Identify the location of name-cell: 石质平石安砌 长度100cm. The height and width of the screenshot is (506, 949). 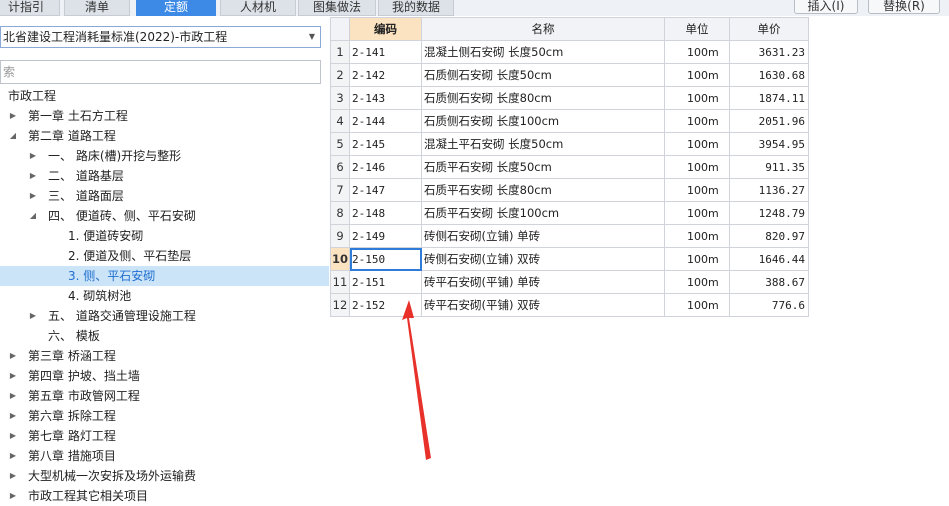
(543, 213).